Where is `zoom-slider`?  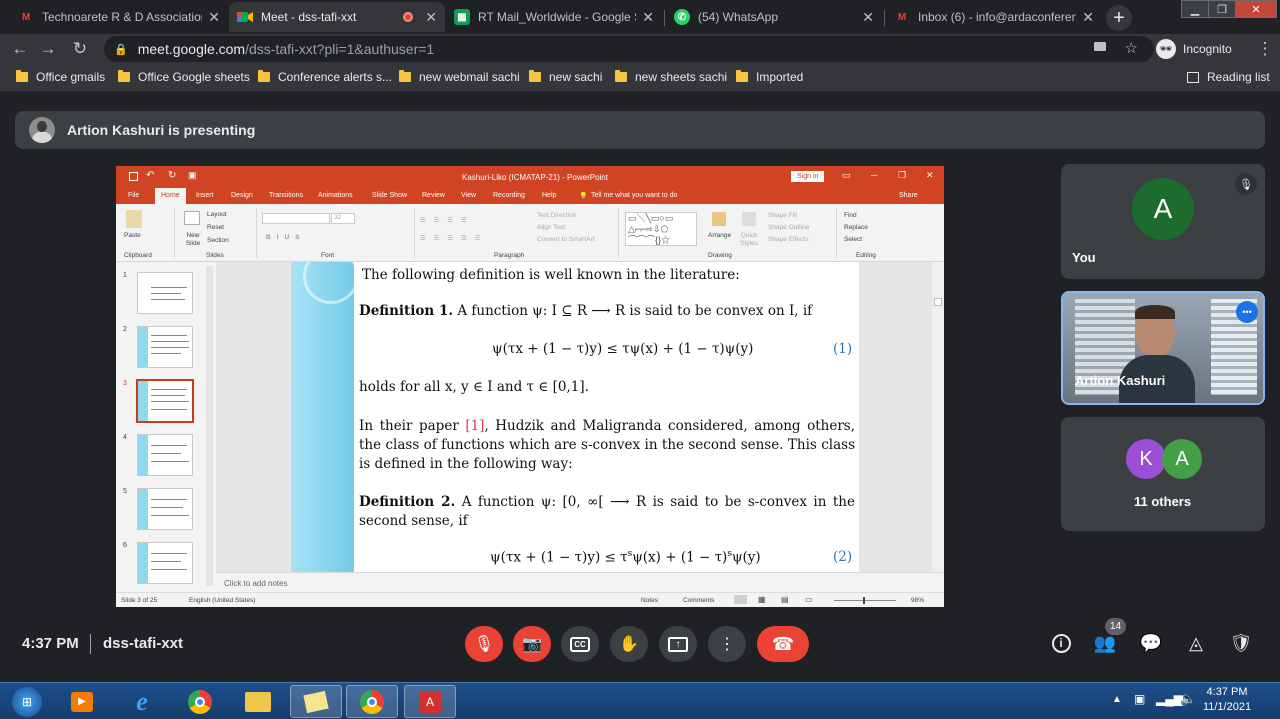 zoom-slider is located at coordinates (865, 600).